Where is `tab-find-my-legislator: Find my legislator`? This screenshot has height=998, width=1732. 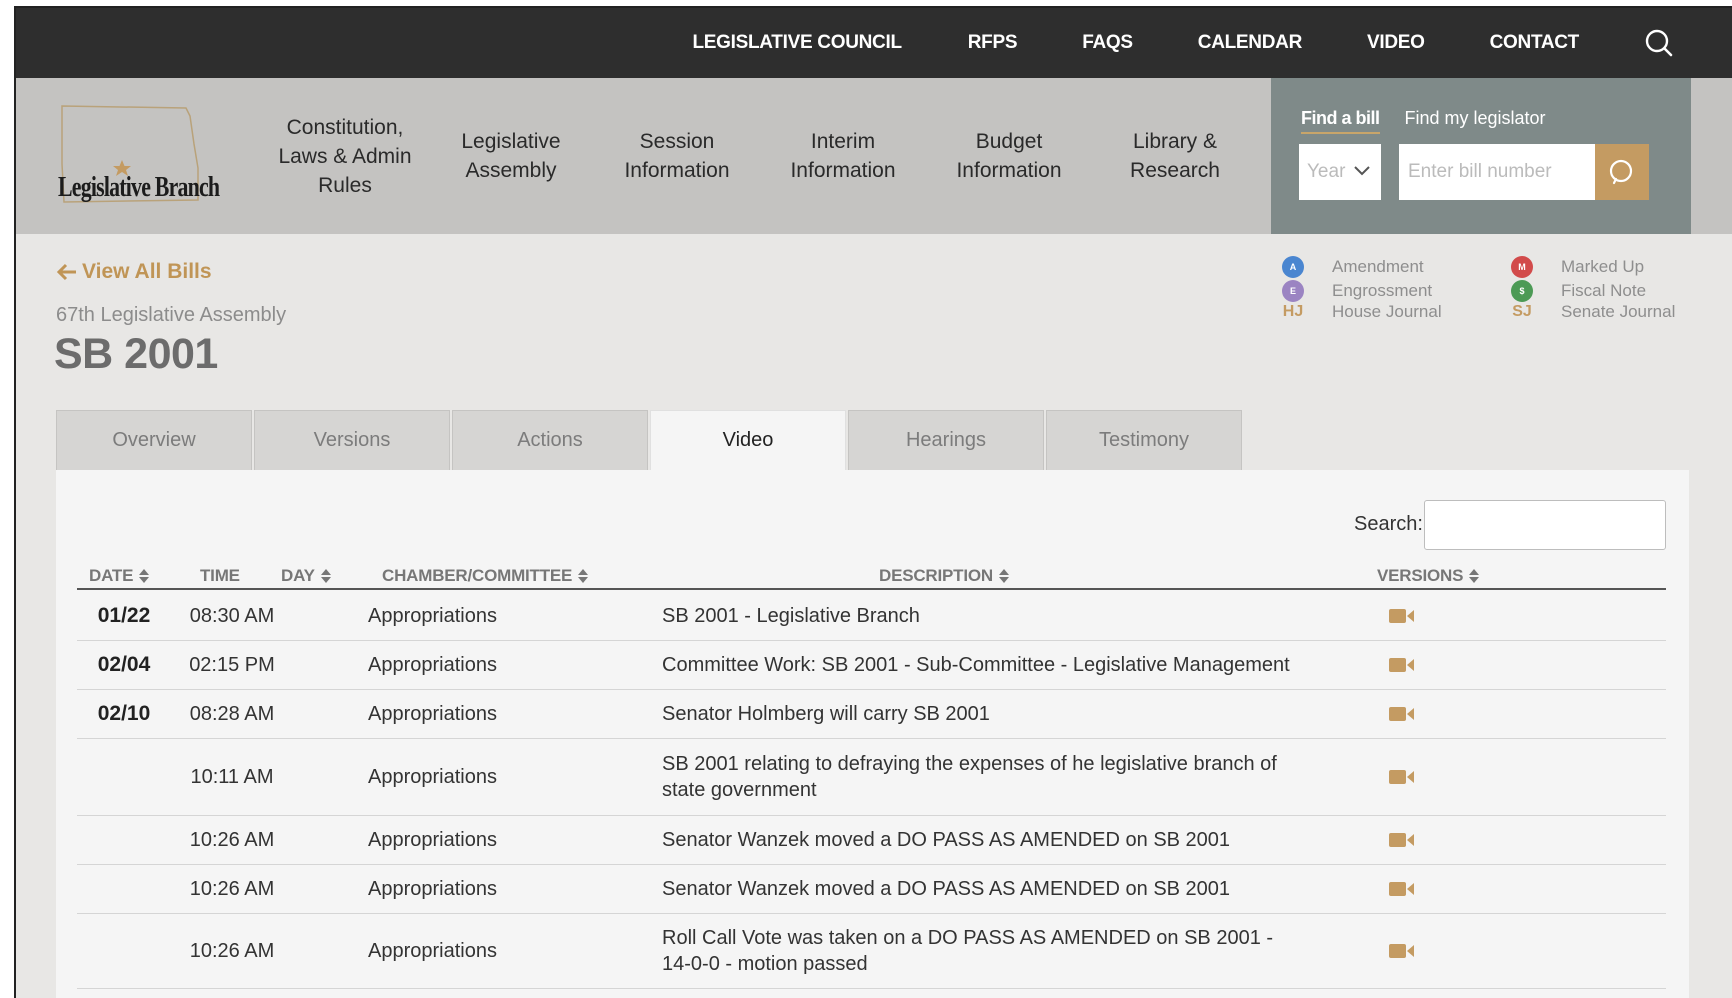
tab-find-my-legislator: Find my legislator is located at coordinates (1475, 121).